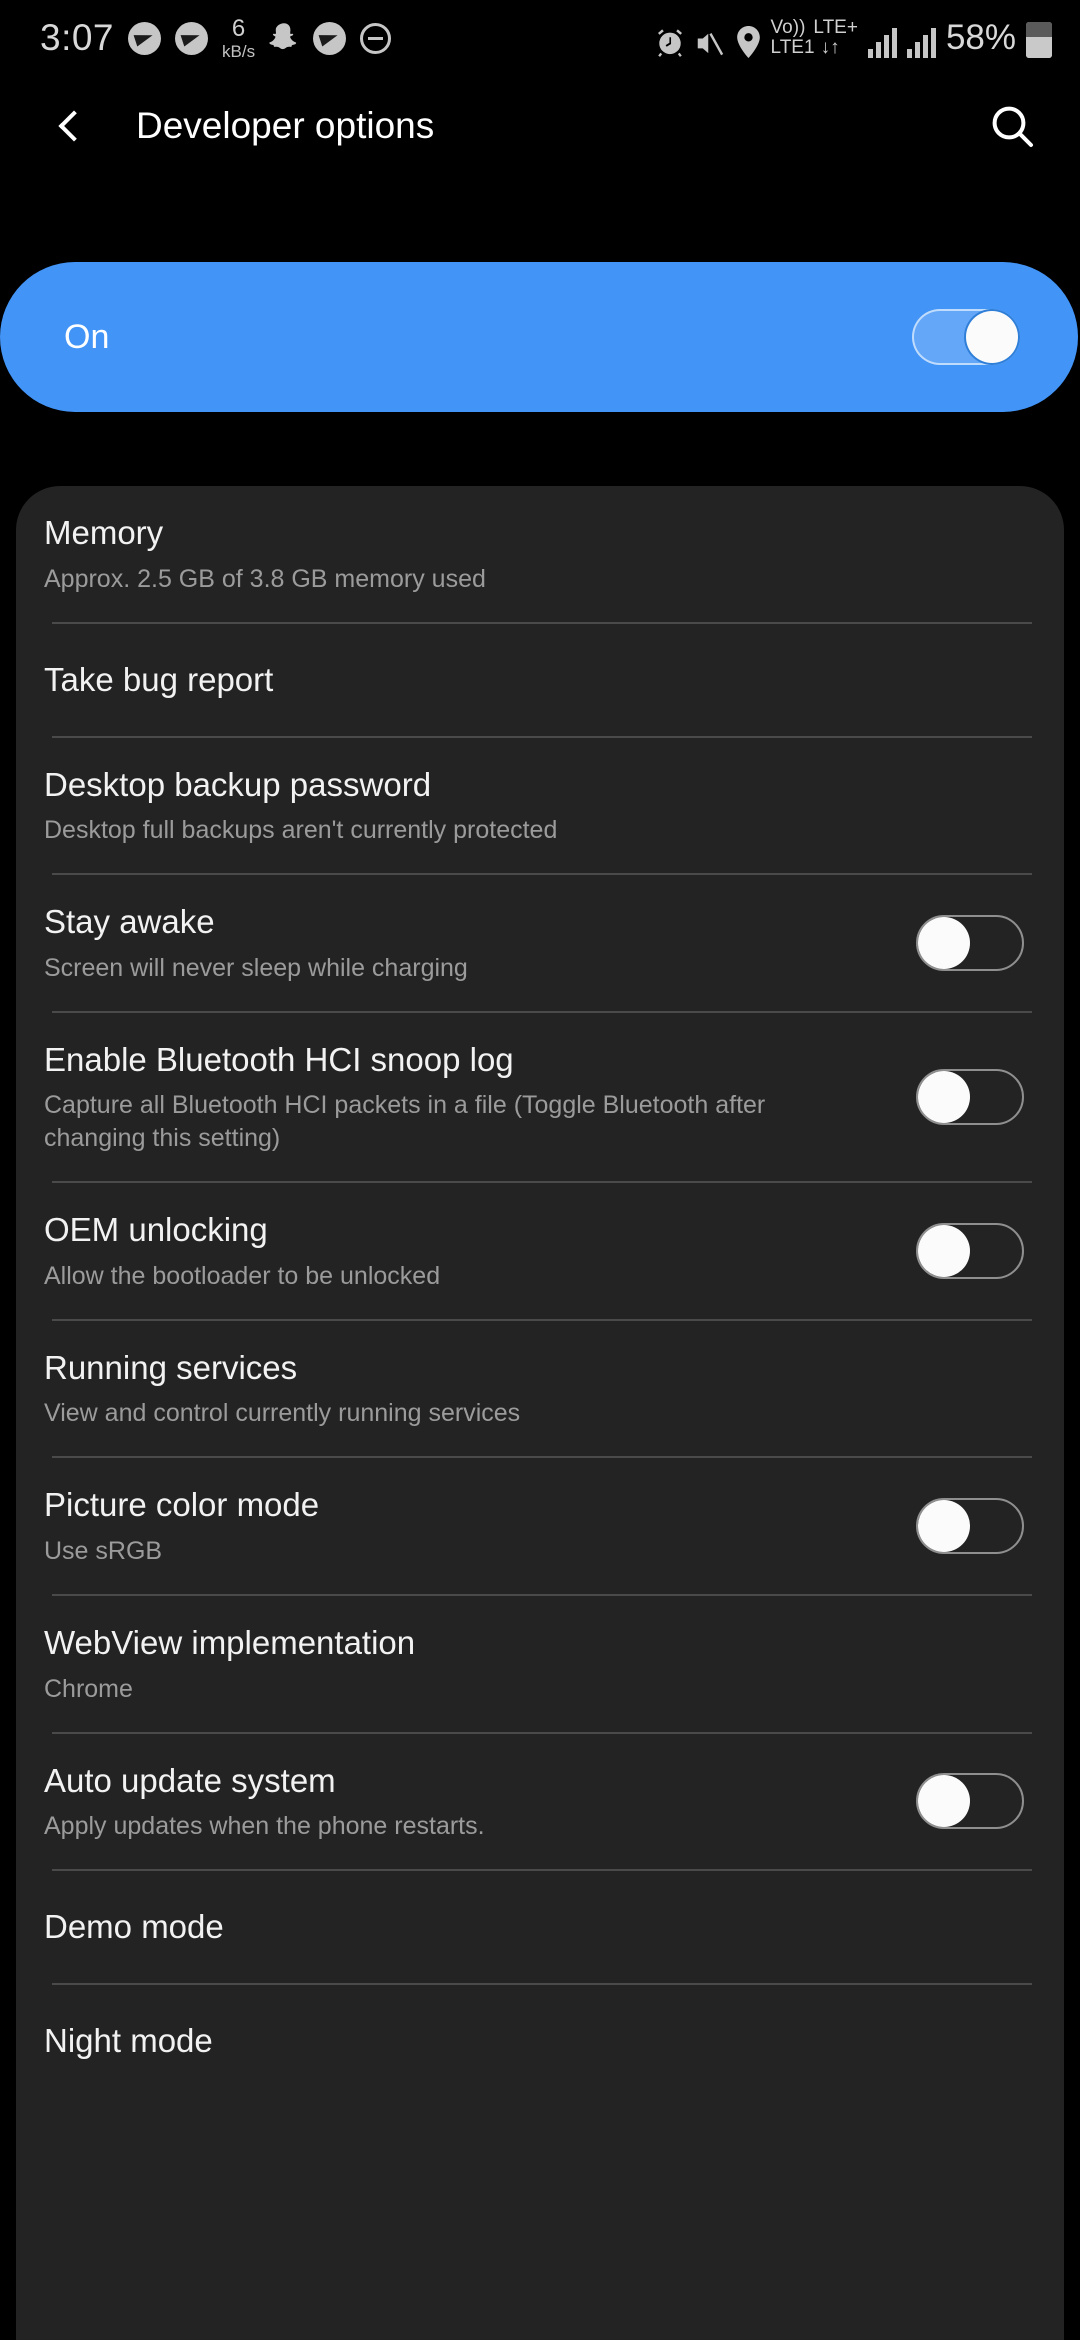 This screenshot has width=1080, height=2340. I want to click on settings-row-text: Demo mode, so click(134, 1927).